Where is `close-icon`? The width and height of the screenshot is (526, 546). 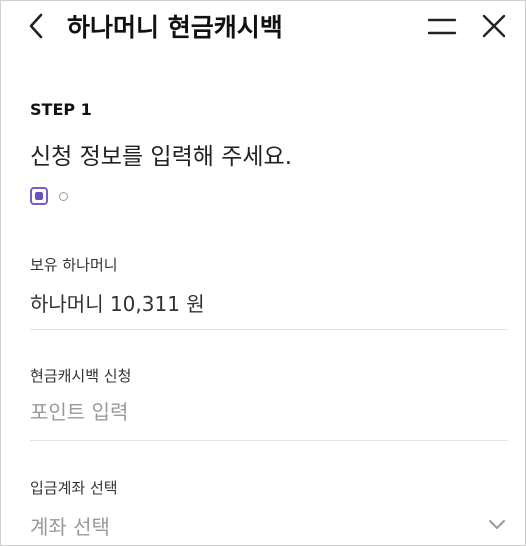 close-icon is located at coordinates (494, 26).